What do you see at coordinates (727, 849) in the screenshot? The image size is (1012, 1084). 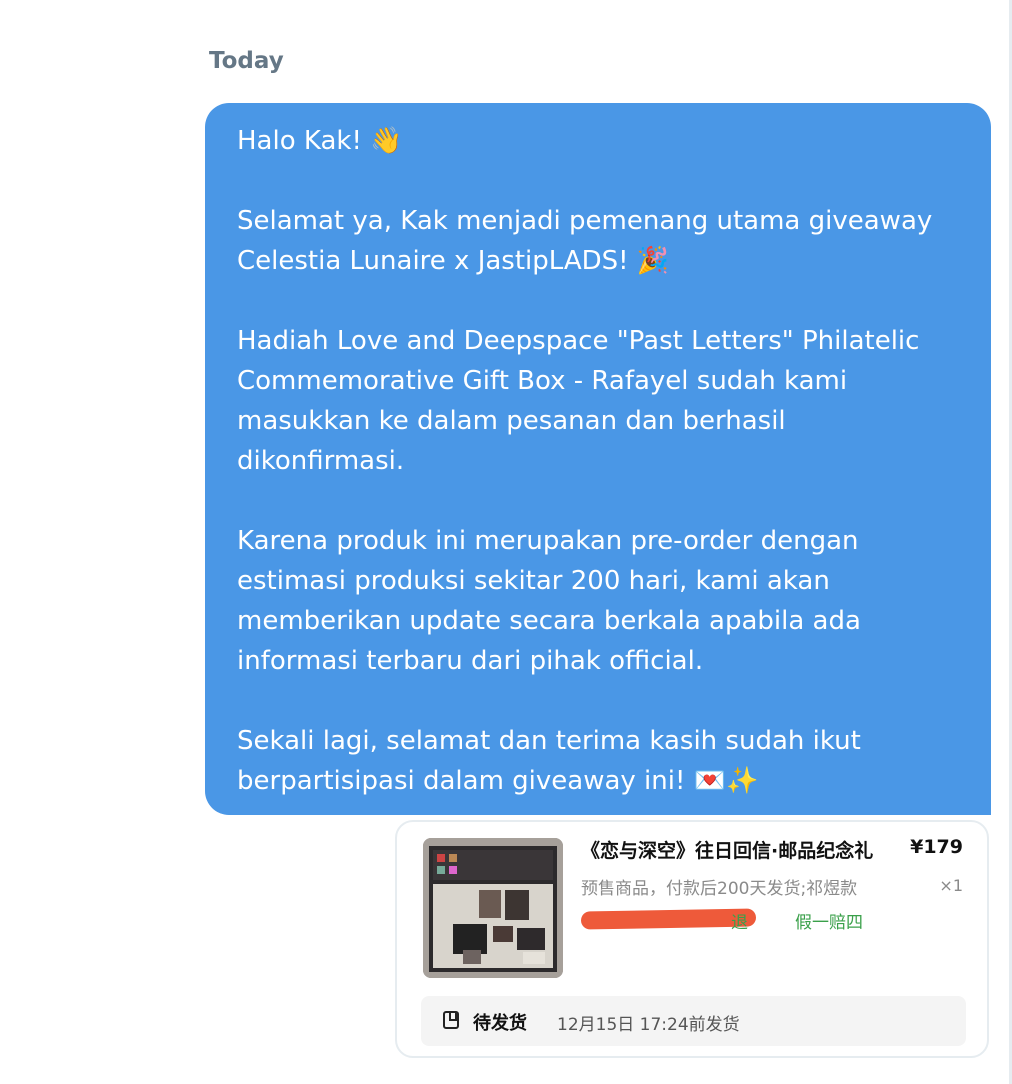 I see `product-title: 《恋与深空》往日回信·邮品纪念礼` at bounding box center [727, 849].